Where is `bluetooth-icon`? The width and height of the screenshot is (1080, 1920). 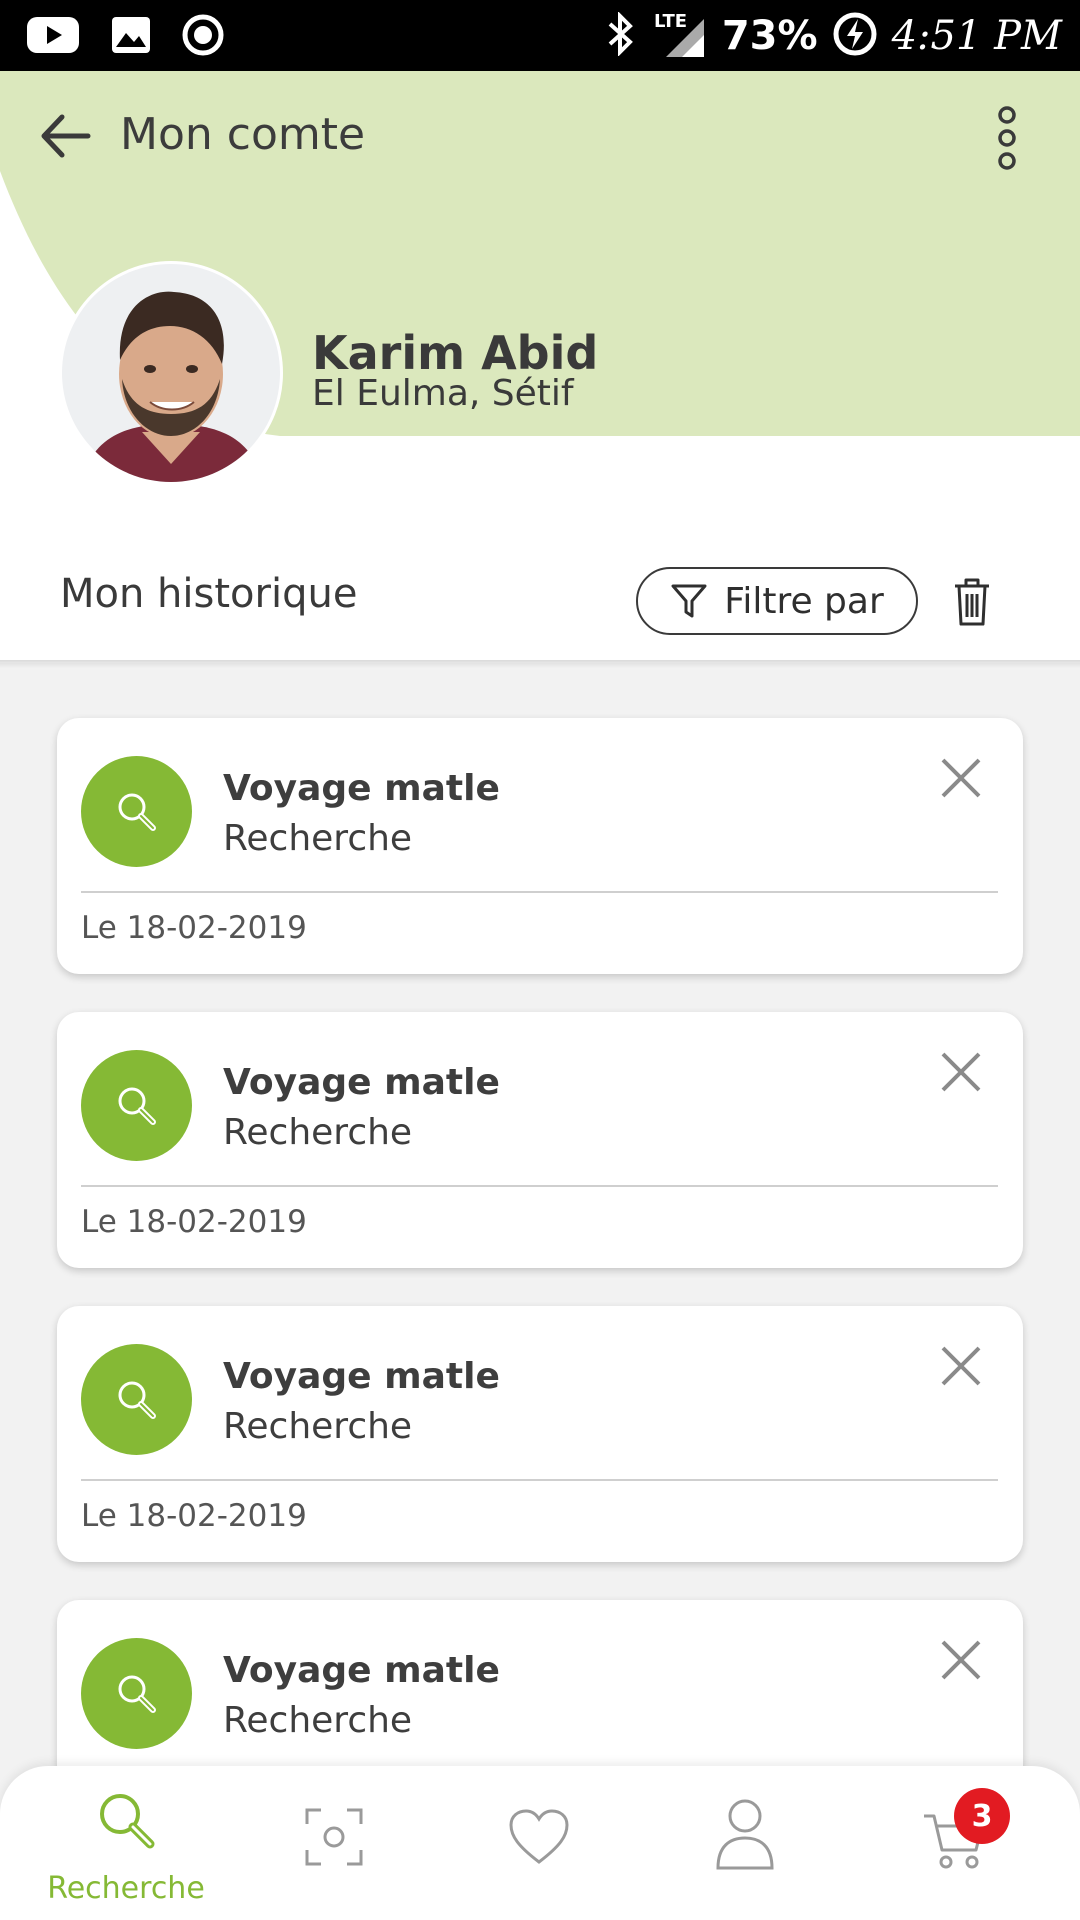
bluetooth-icon is located at coordinates (621, 35).